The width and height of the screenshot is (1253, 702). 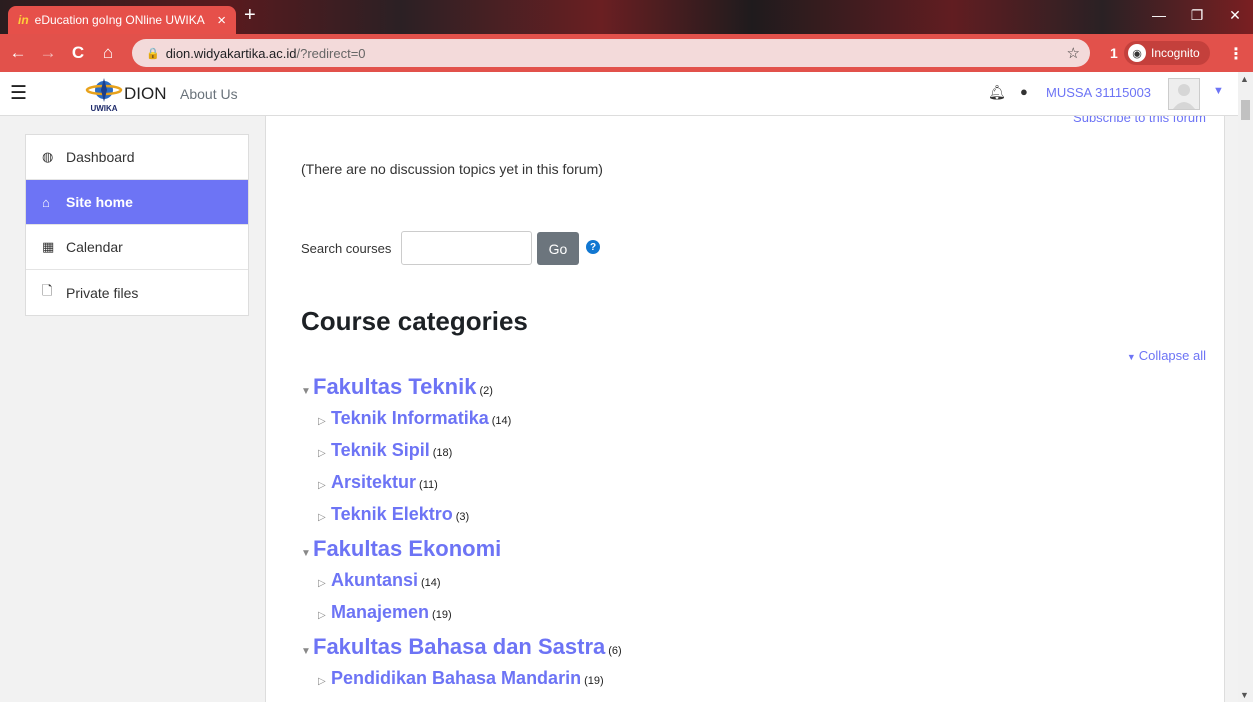 What do you see at coordinates (231, 53) in the screenshot?
I see `url-host: dion.widyakartika.ac.id` at bounding box center [231, 53].